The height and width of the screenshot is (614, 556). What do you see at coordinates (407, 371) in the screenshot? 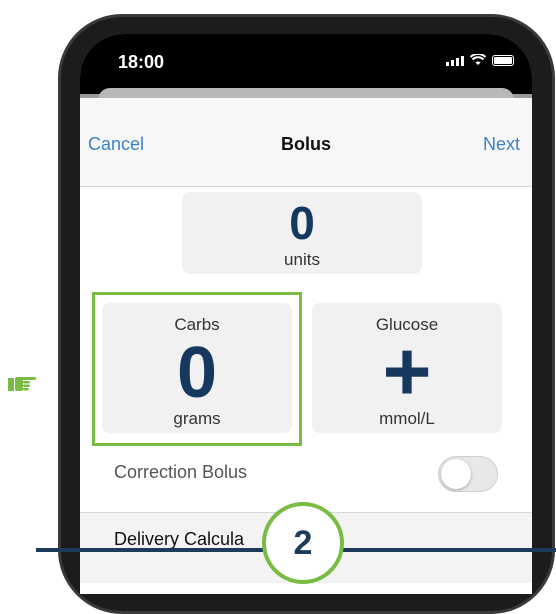
I see `glucose-add-icon: +` at bounding box center [407, 371].